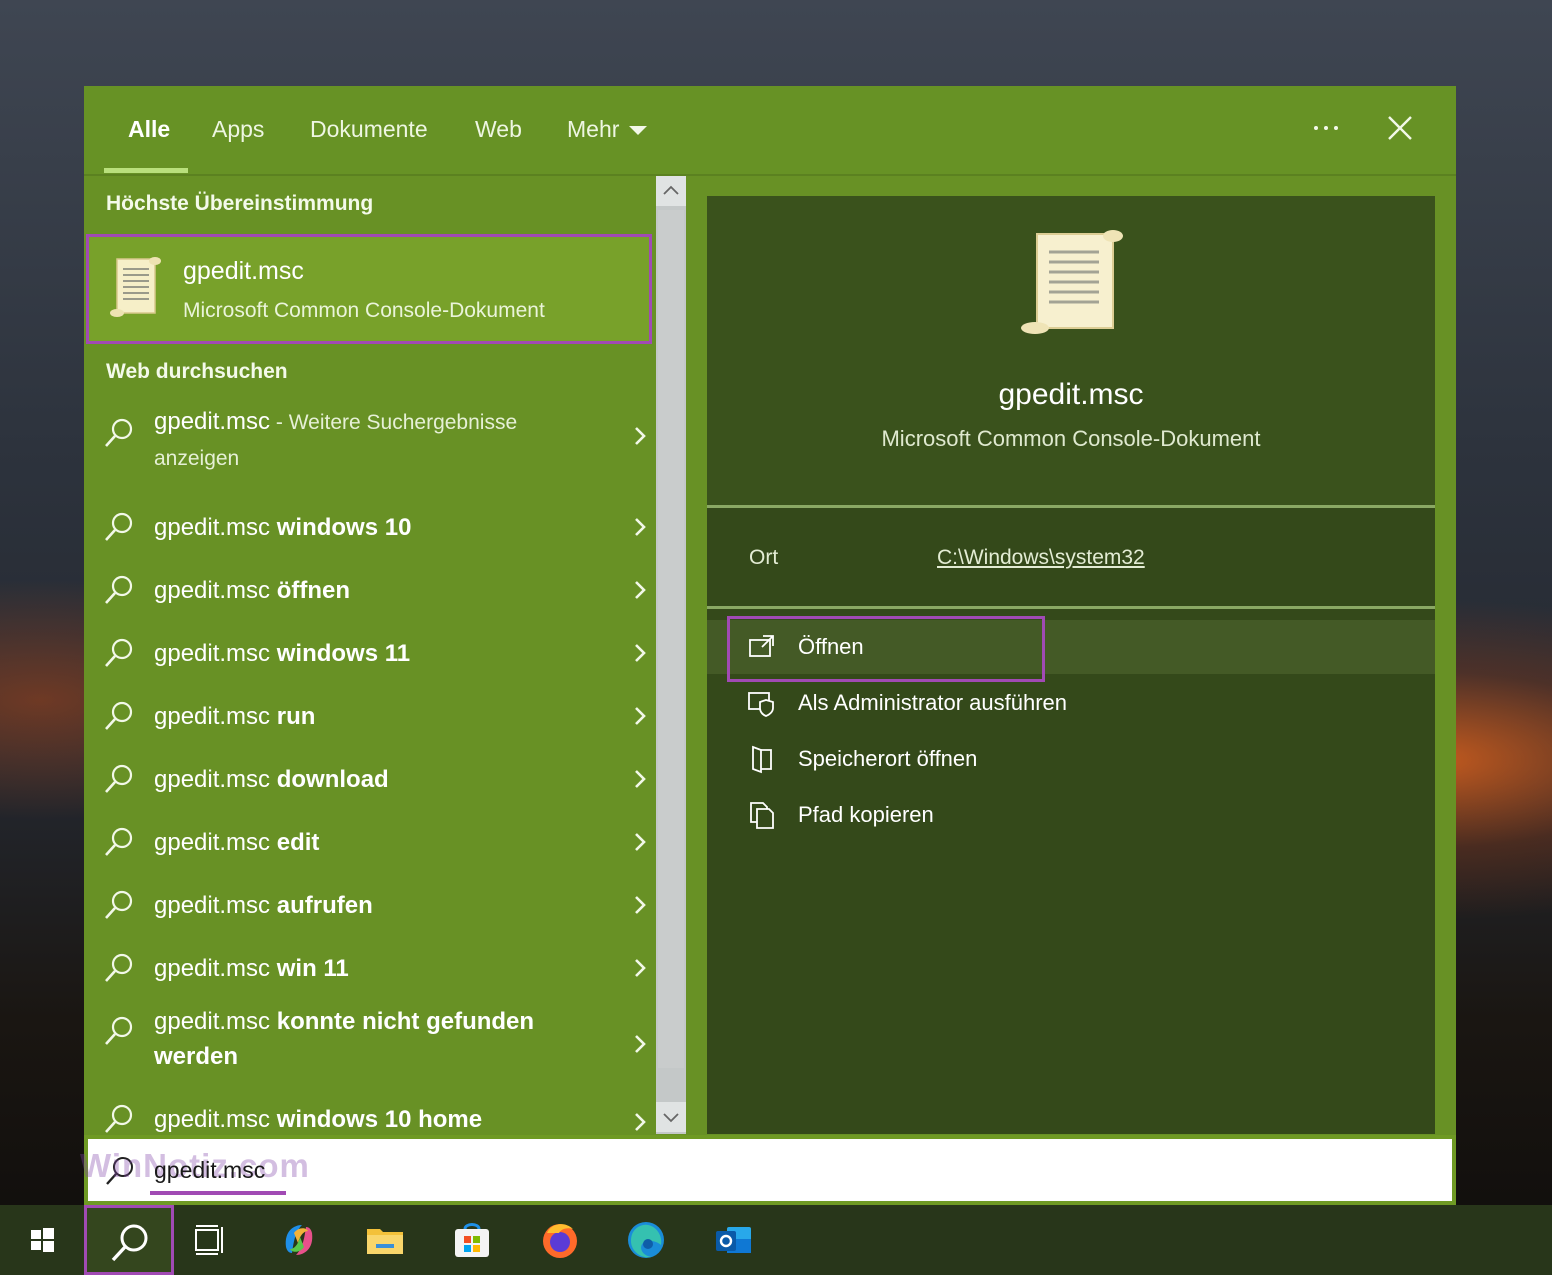 This screenshot has height=1275, width=1552. I want to click on web-result-row: gpedit.msc download, so click(370, 780).